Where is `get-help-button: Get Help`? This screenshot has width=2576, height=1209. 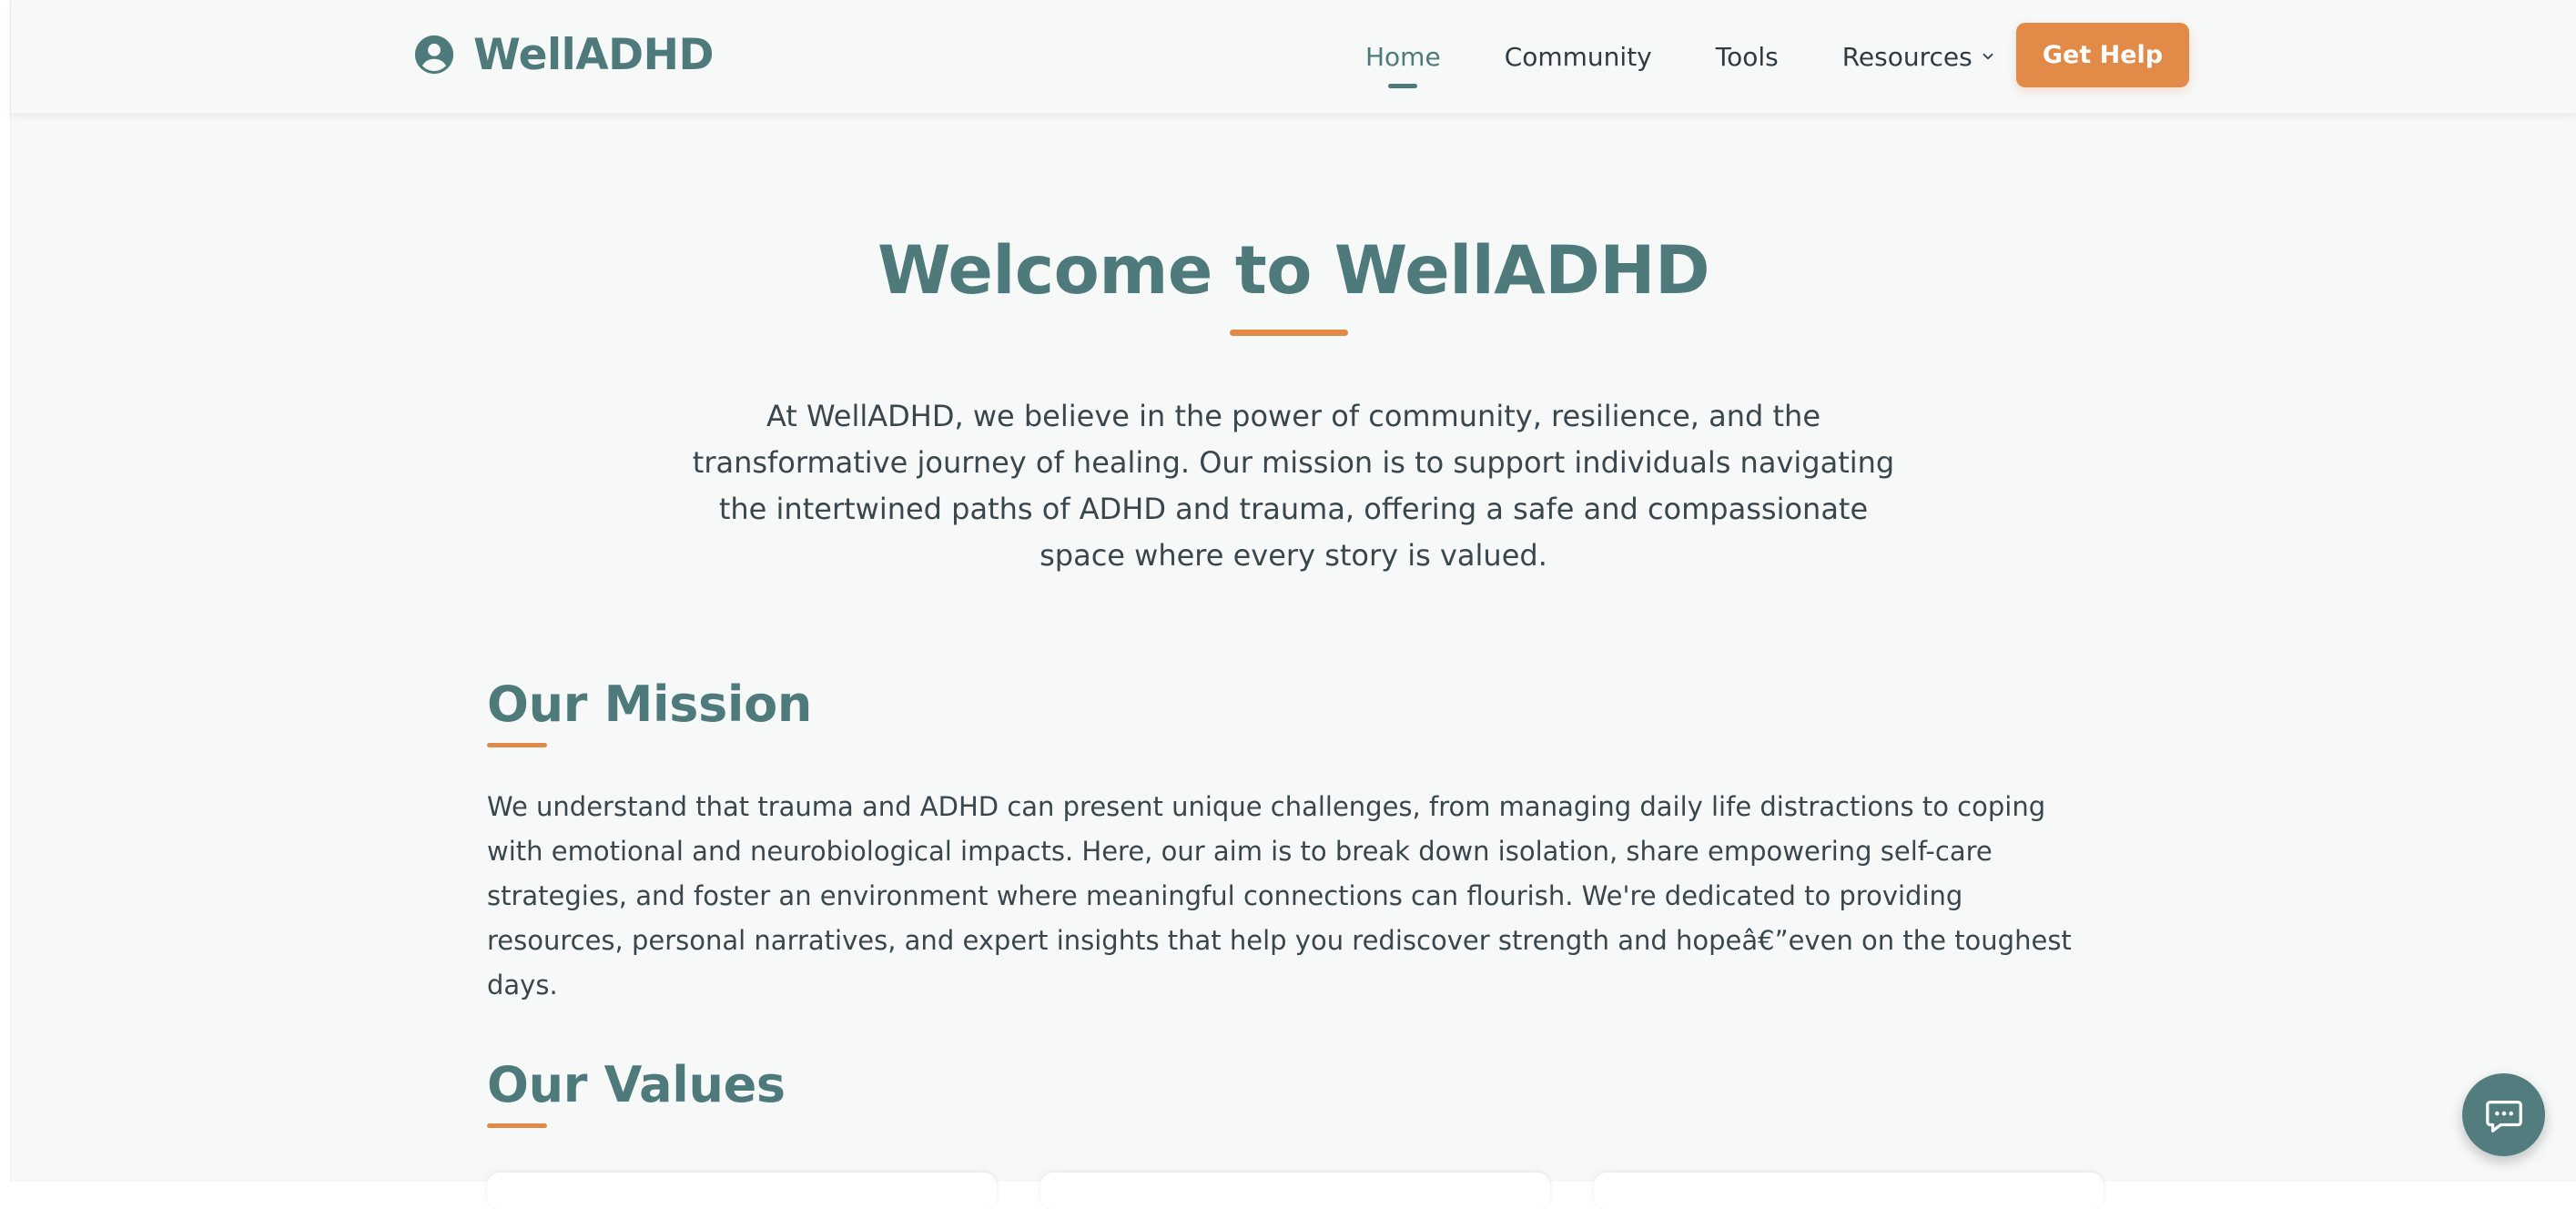
get-help-button: Get Help is located at coordinates (2102, 55).